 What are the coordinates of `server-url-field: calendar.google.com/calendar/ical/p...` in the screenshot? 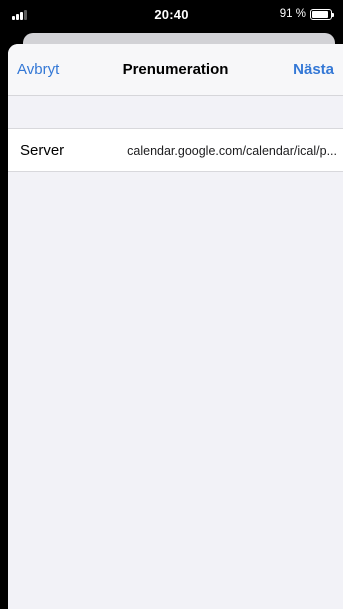 It's located at (225, 151).